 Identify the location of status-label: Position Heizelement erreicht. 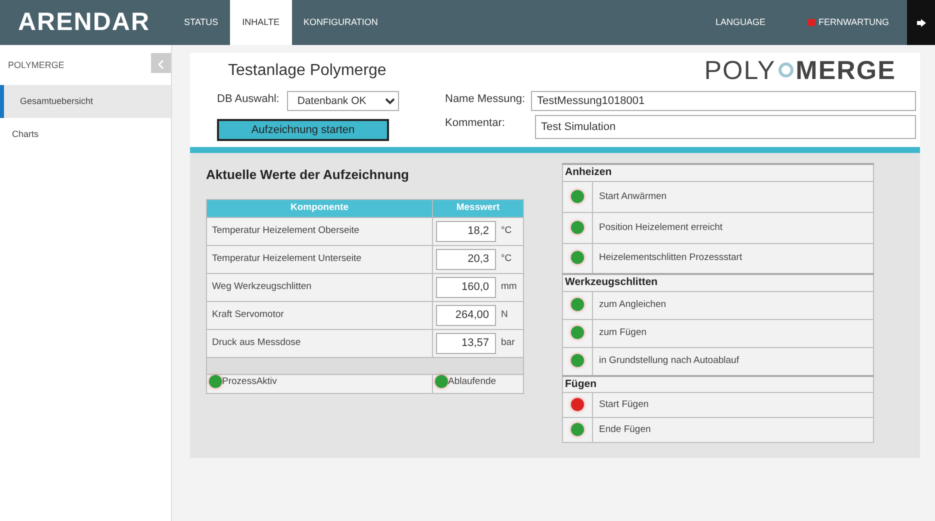
(661, 227).